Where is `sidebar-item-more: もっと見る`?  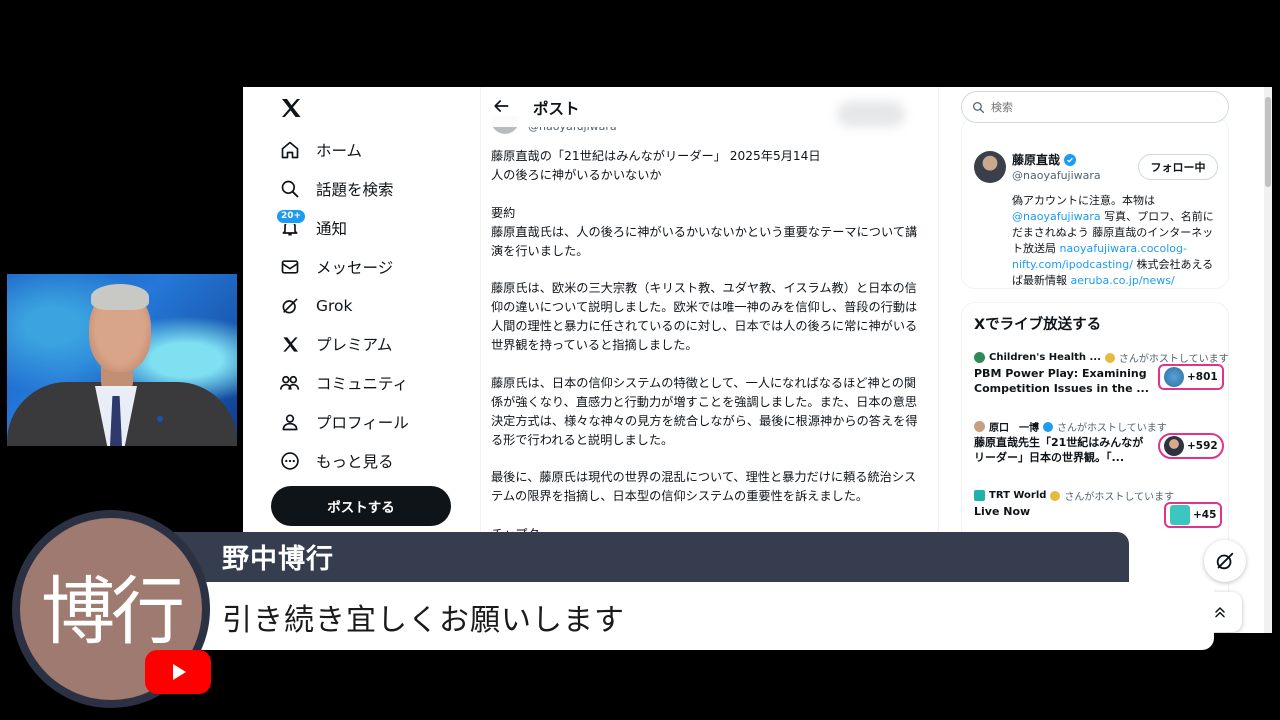
sidebar-item-more: もっと見る is located at coordinates (336, 461).